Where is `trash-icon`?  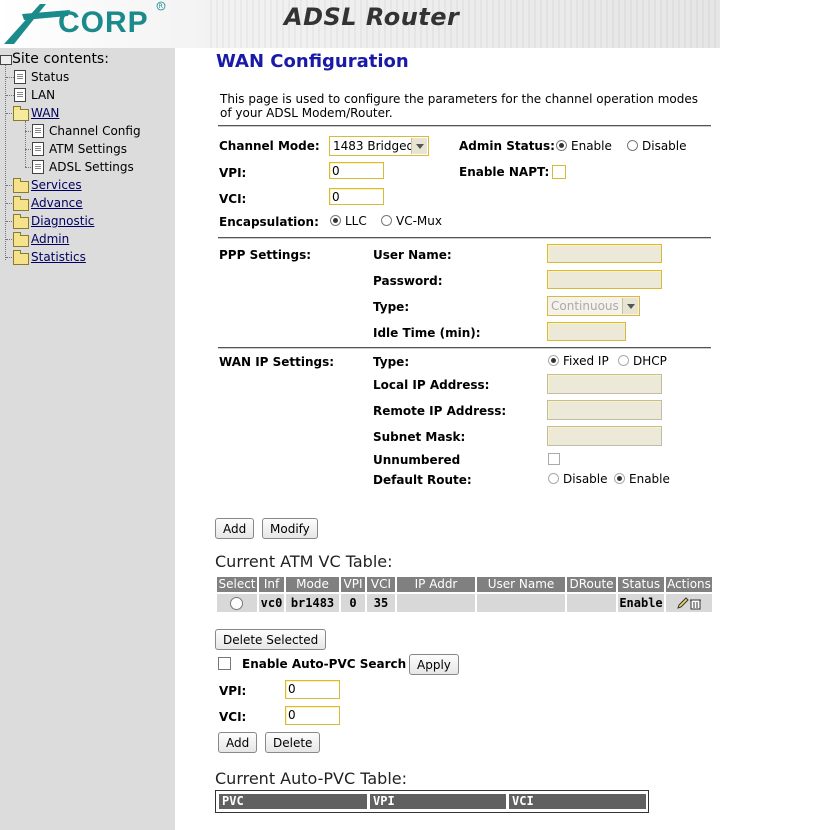 trash-icon is located at coordinates (695, 603).